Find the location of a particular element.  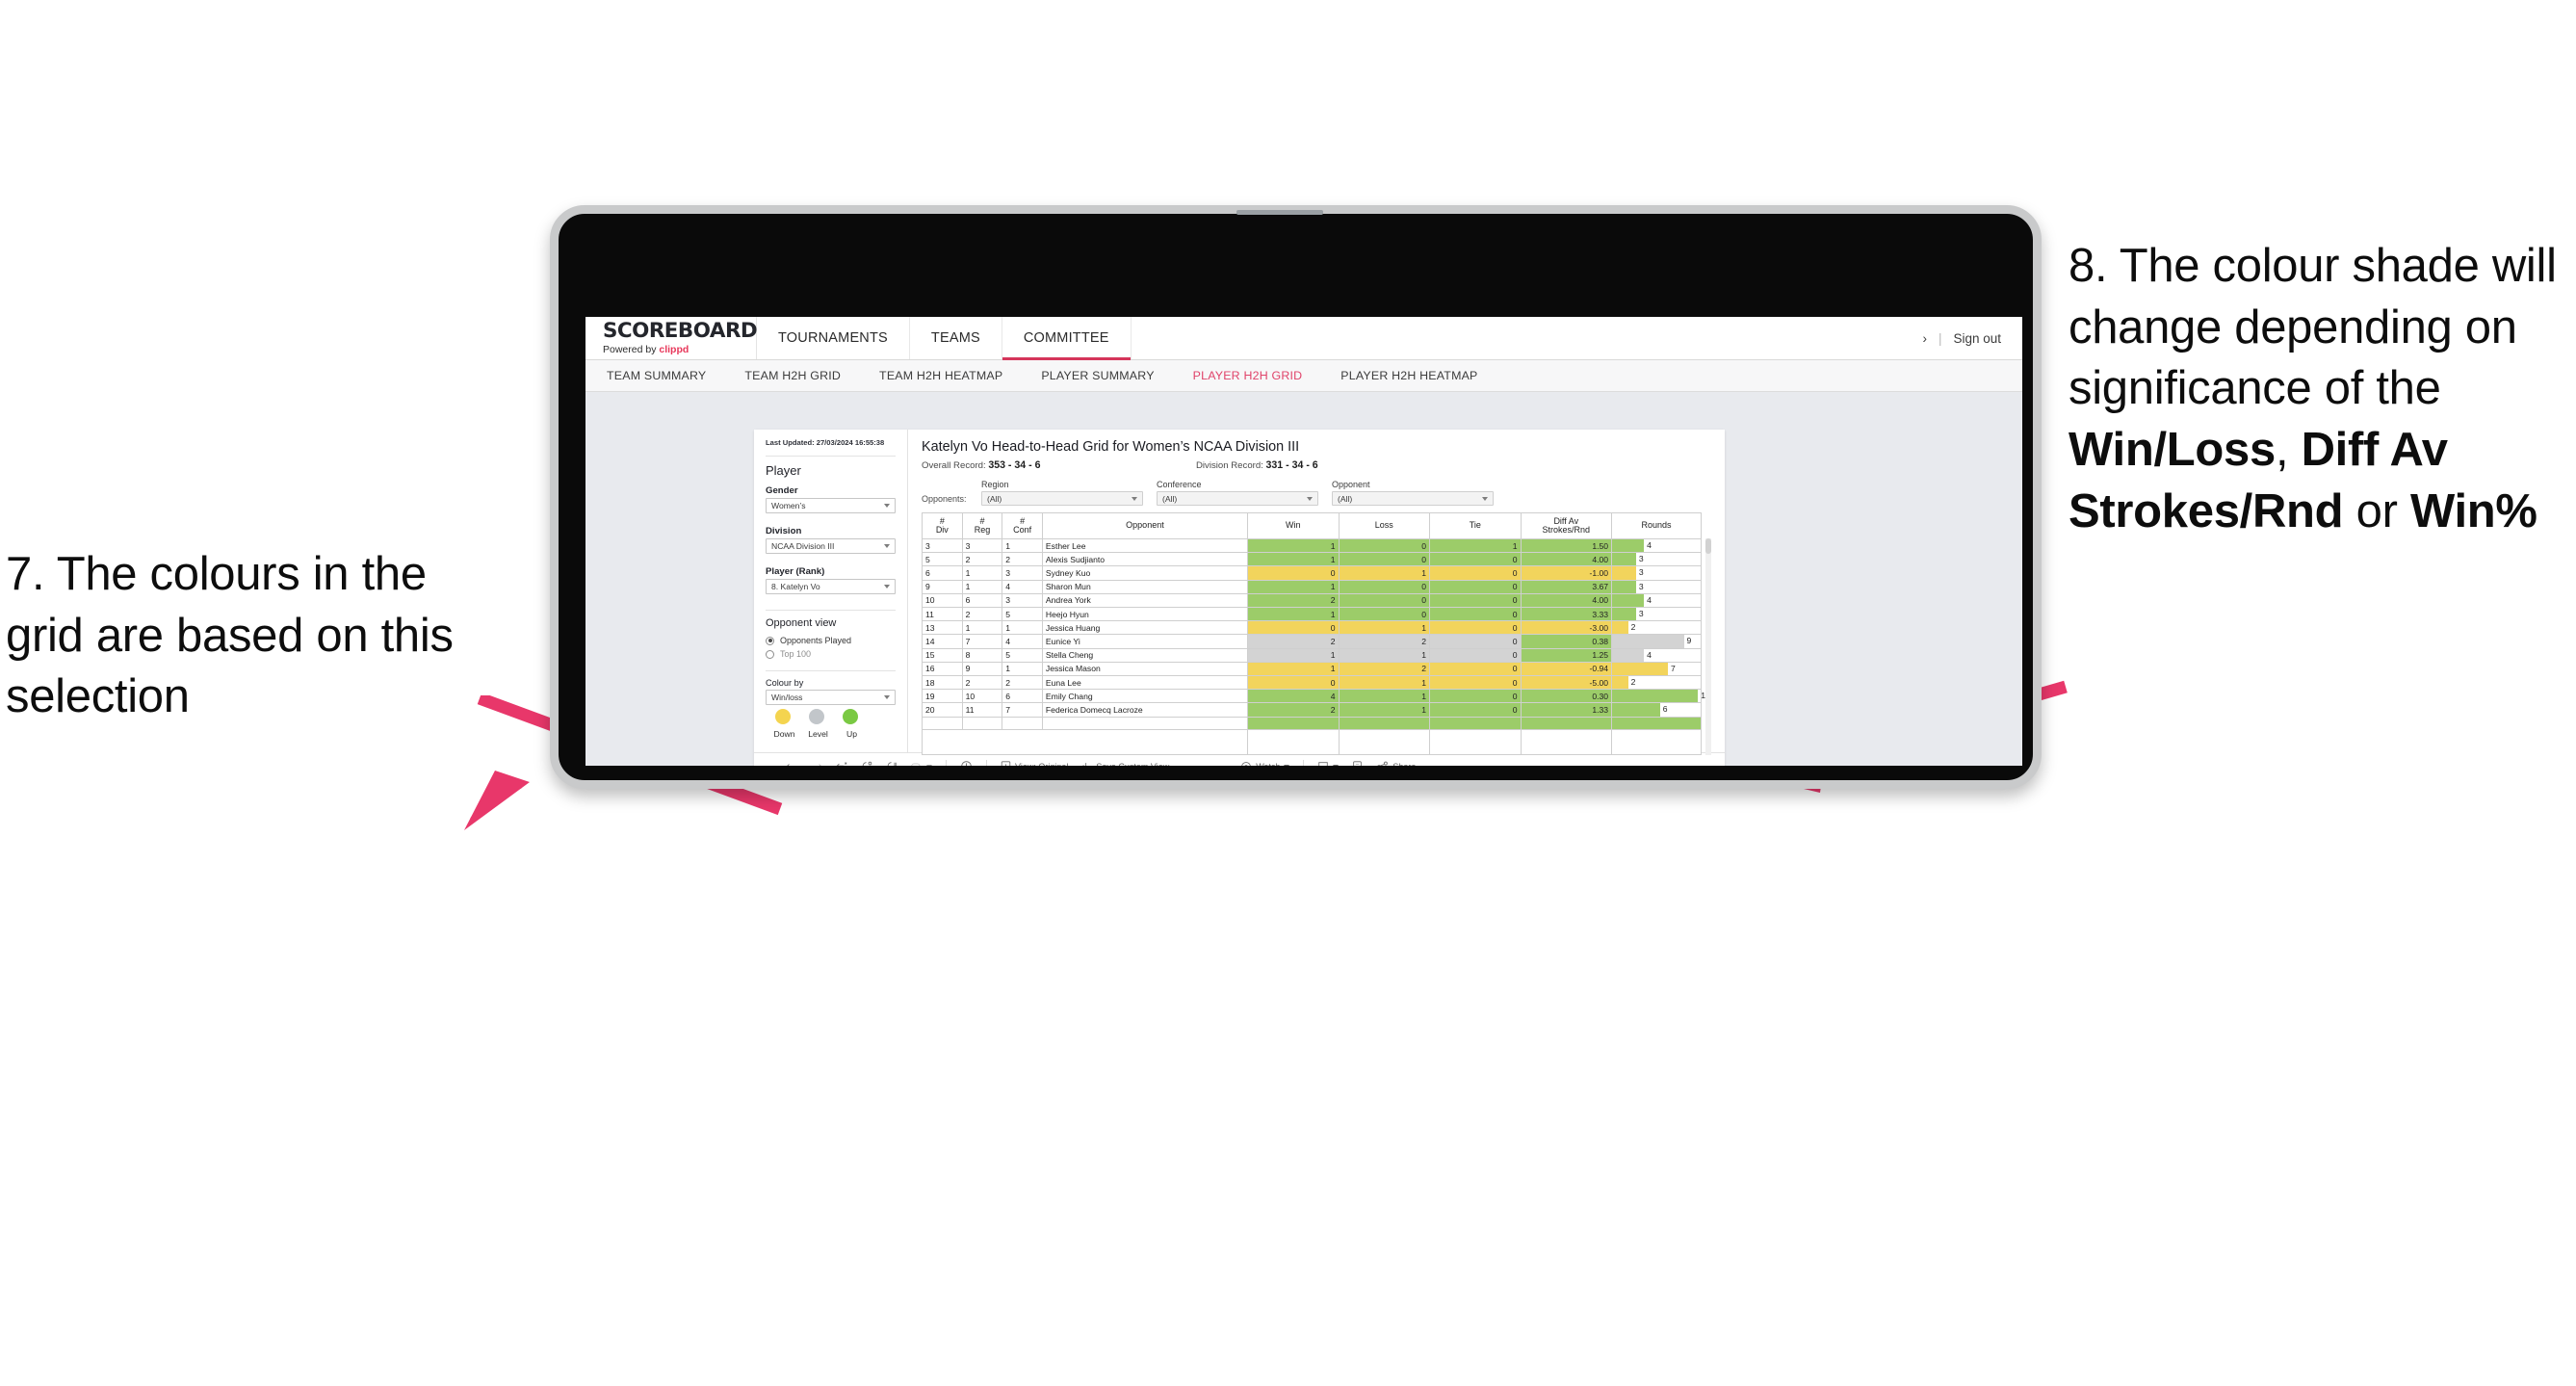

subnav-player-h2h-grid: PLAYER H2H GRID is located at coordinates (1248, 375).